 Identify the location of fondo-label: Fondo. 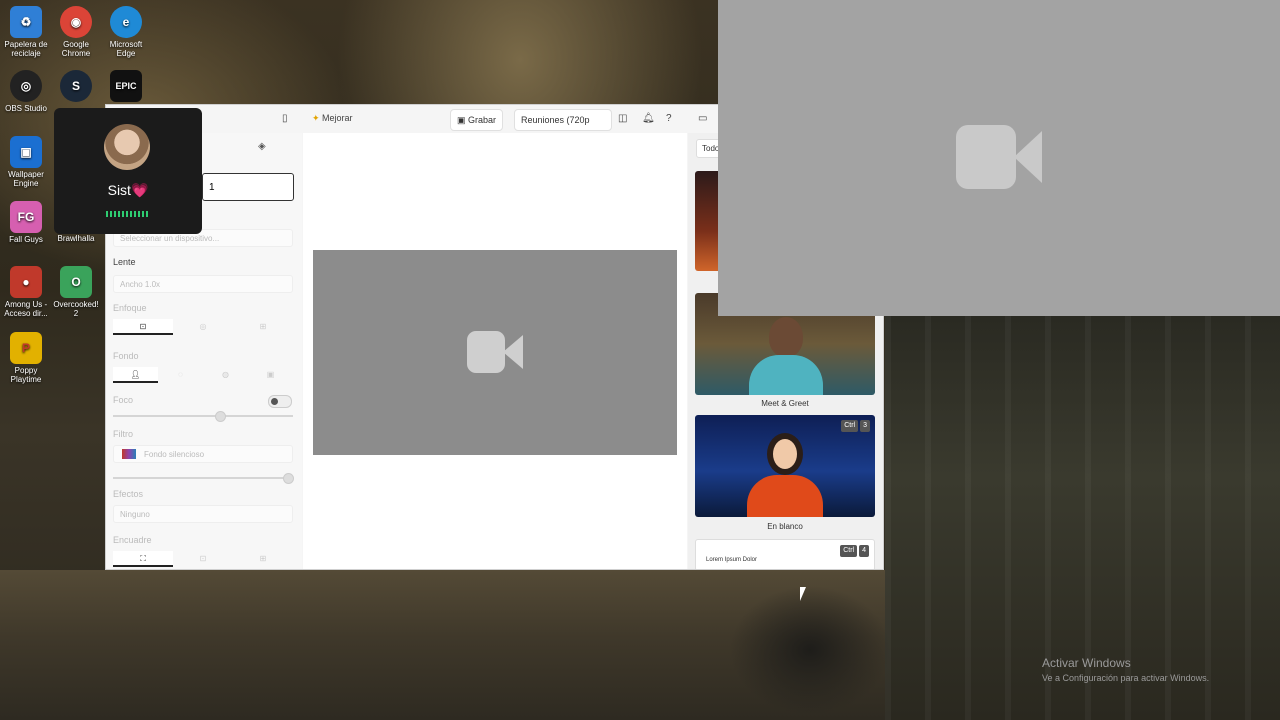
(126, 356).